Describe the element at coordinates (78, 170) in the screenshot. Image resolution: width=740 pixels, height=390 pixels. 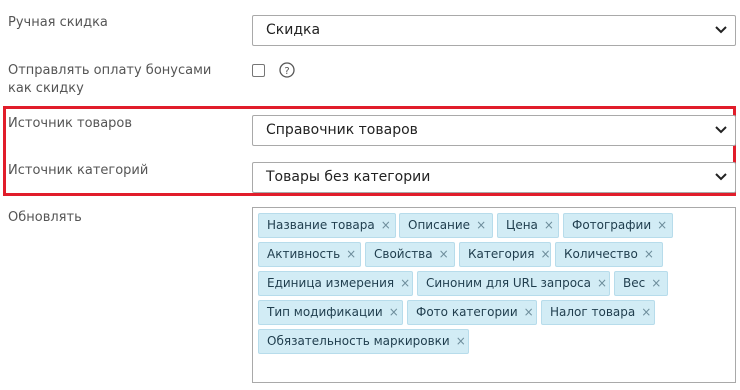
I see `category-source-label: Источник категорий` at that location.